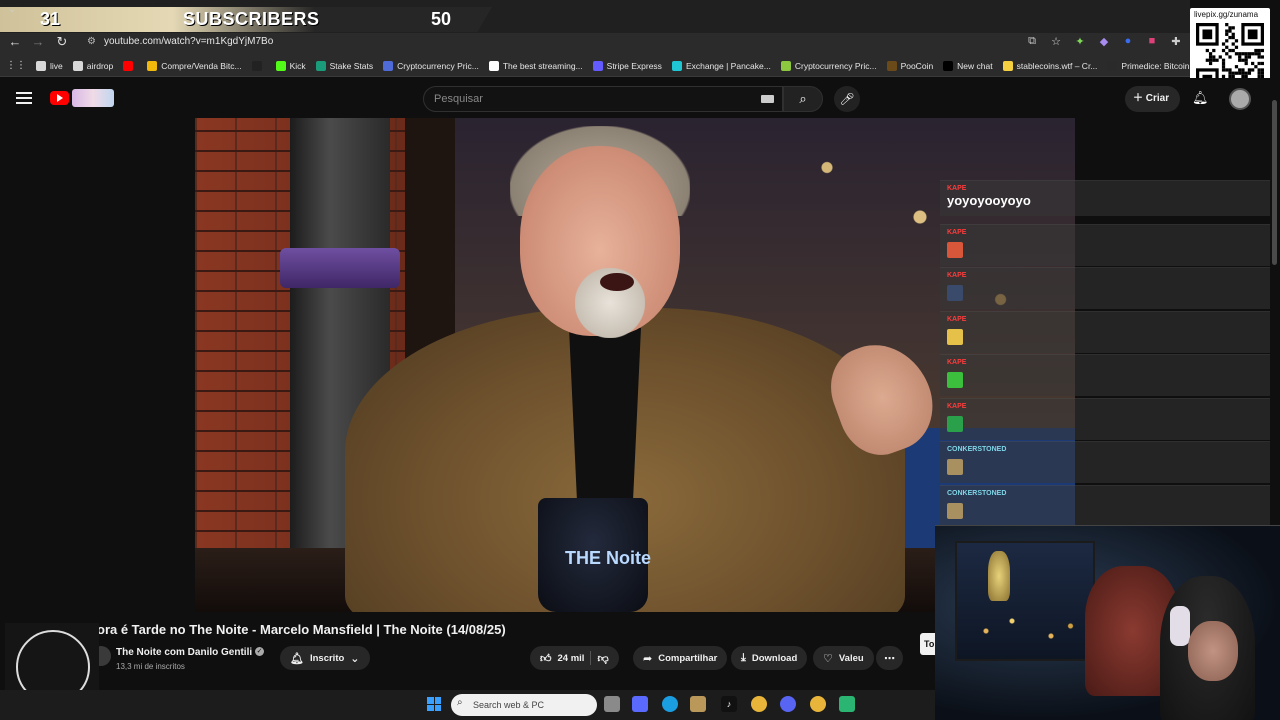 The image size is (1280, 720). I want to click on like-count: 24 mil, so click(571, 658).